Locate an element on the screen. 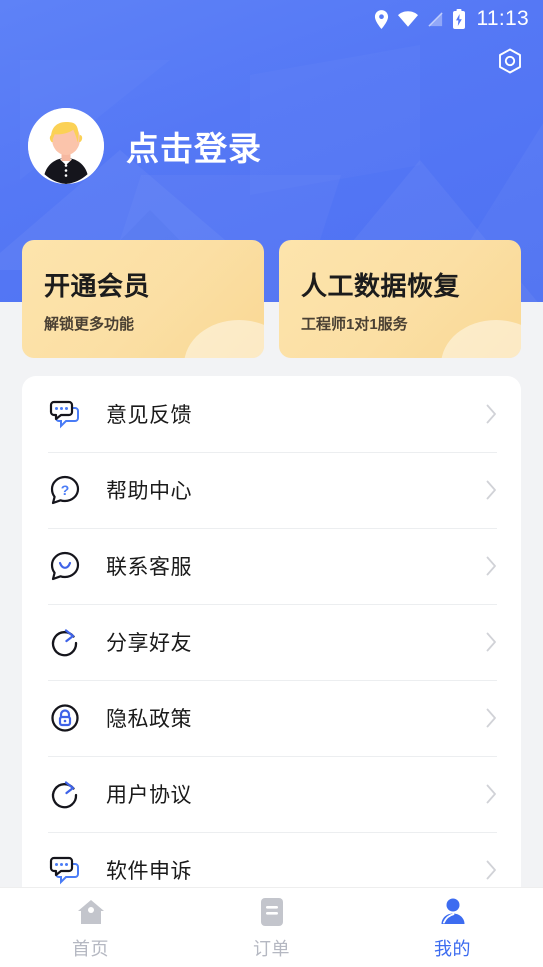 This screenshot has height=967, width=543. lock-circle-icon is located at coordinates (65, 718).